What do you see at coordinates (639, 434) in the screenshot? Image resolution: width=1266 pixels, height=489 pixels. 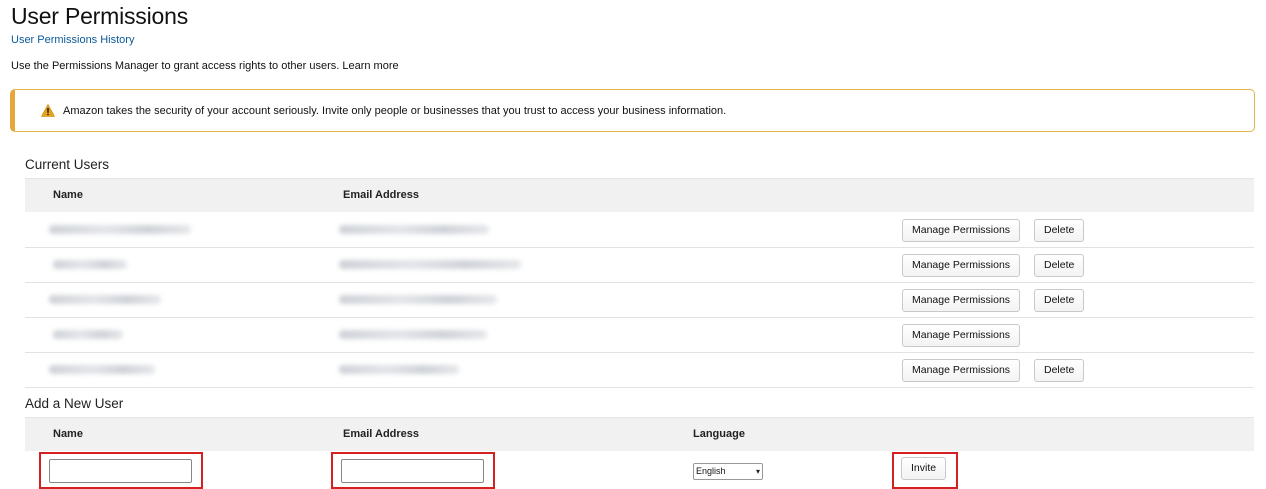 I see `add-user-header: Name Email Address Language` at bounding box center [639, 434].